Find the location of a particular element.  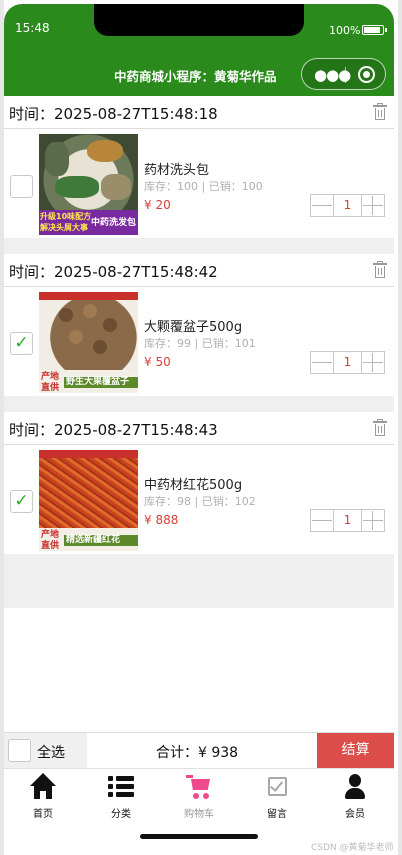

cart-item-header: 时间：2025-08-27T15:48:42 is located at coordinates (199, 270).